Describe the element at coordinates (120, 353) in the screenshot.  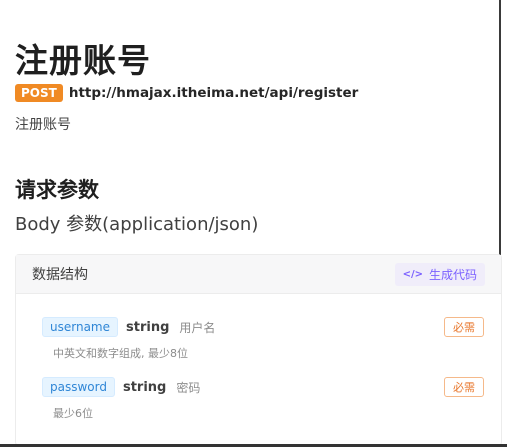
I see `field-description: 中英文和数字组成, 最少8位` at that location.